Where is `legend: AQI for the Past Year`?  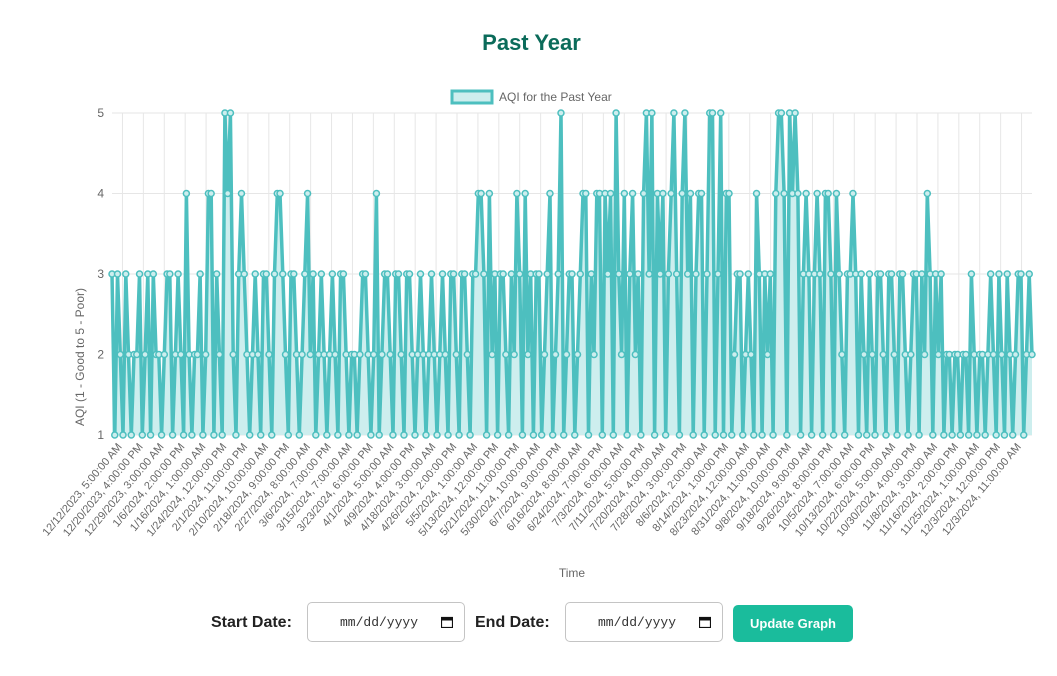 legend: AQI for the Past Year is located at coordinates (531, 97).